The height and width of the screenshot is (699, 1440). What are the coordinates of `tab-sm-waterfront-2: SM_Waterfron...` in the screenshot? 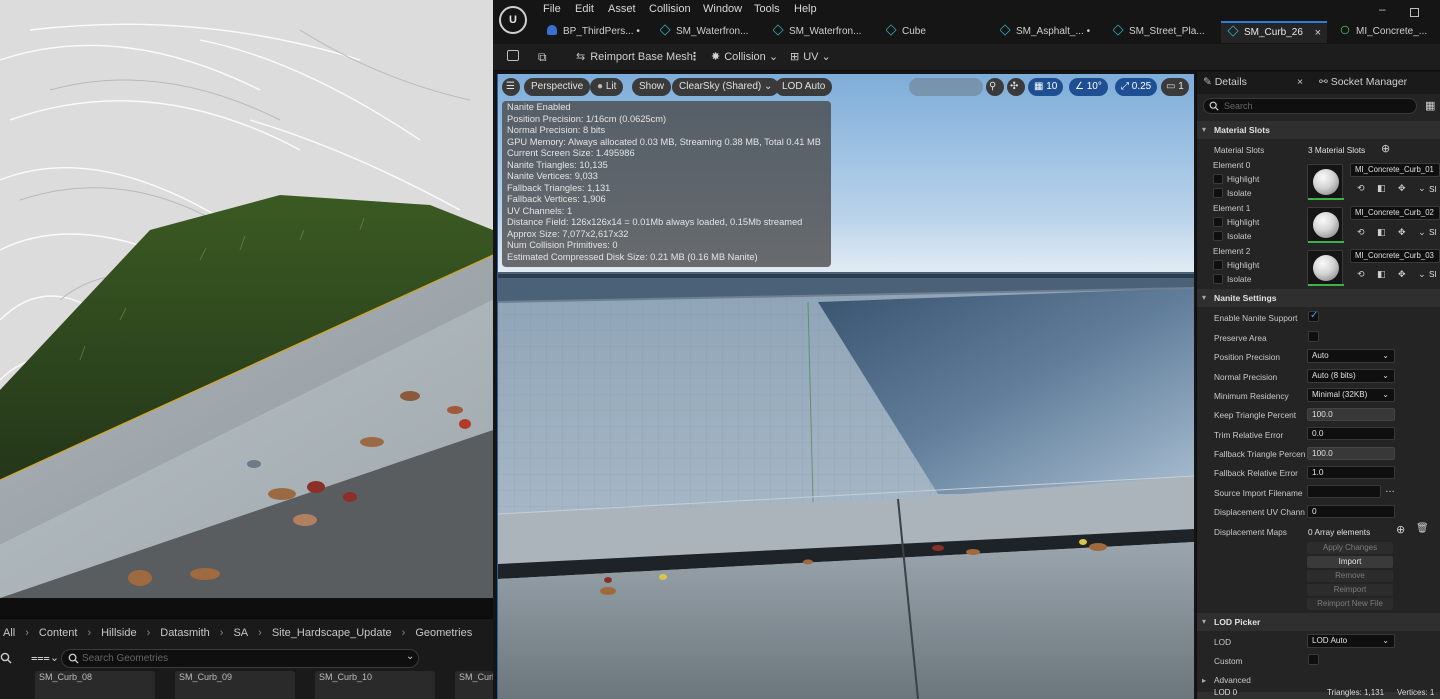 It's located at (823, 32).